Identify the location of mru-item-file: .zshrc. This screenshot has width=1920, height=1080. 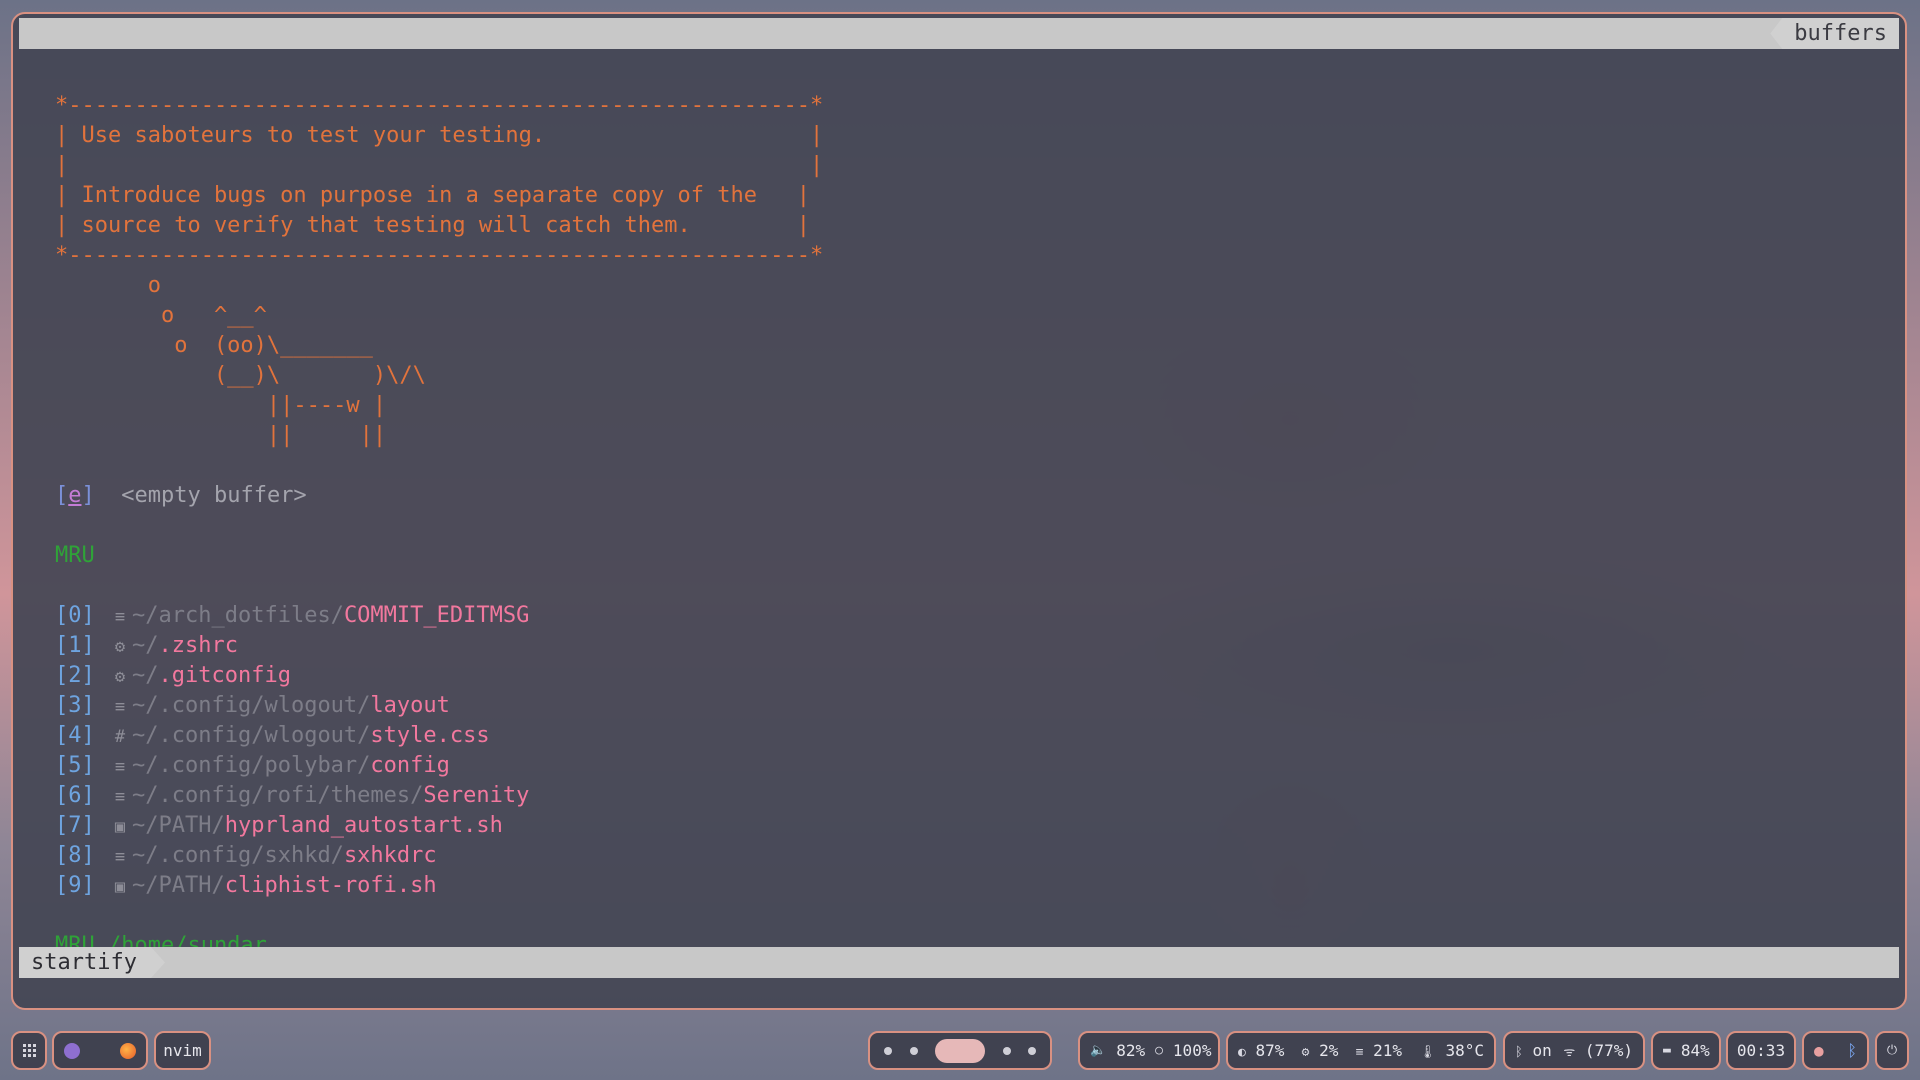
(198, 645).